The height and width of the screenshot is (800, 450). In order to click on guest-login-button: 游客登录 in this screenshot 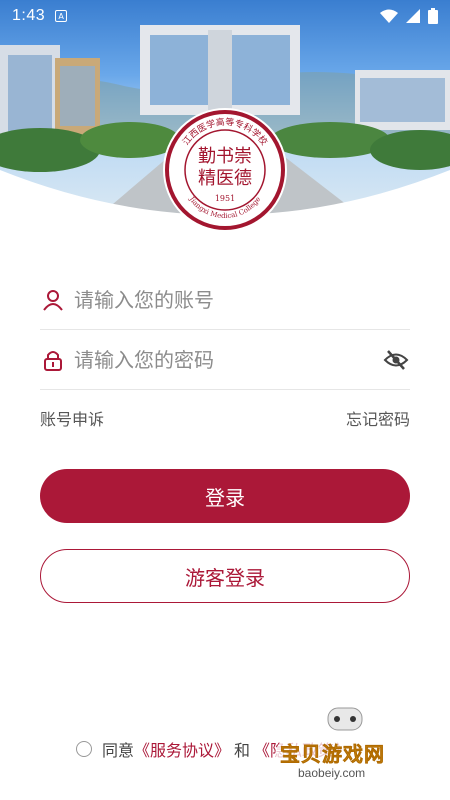, I will do `click(225, 576)`.